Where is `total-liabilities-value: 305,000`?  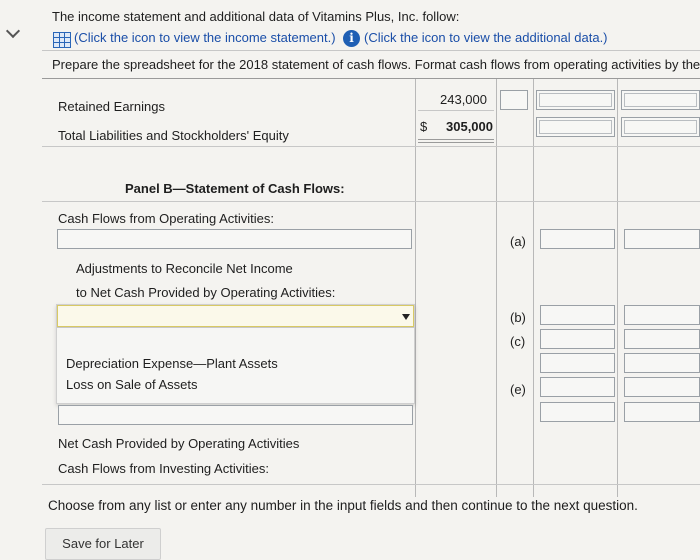 total-liabilities-value: 305,000 is located at coordinates (469, 126).